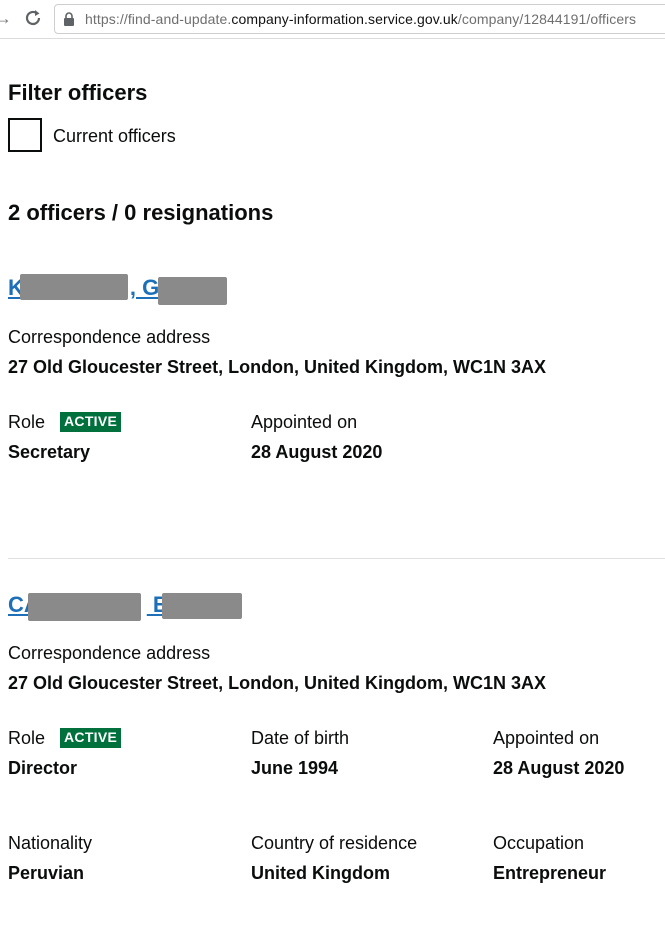 This screenshot has height=929, width=665. I want to click on reload-icon, so click(33, 18).